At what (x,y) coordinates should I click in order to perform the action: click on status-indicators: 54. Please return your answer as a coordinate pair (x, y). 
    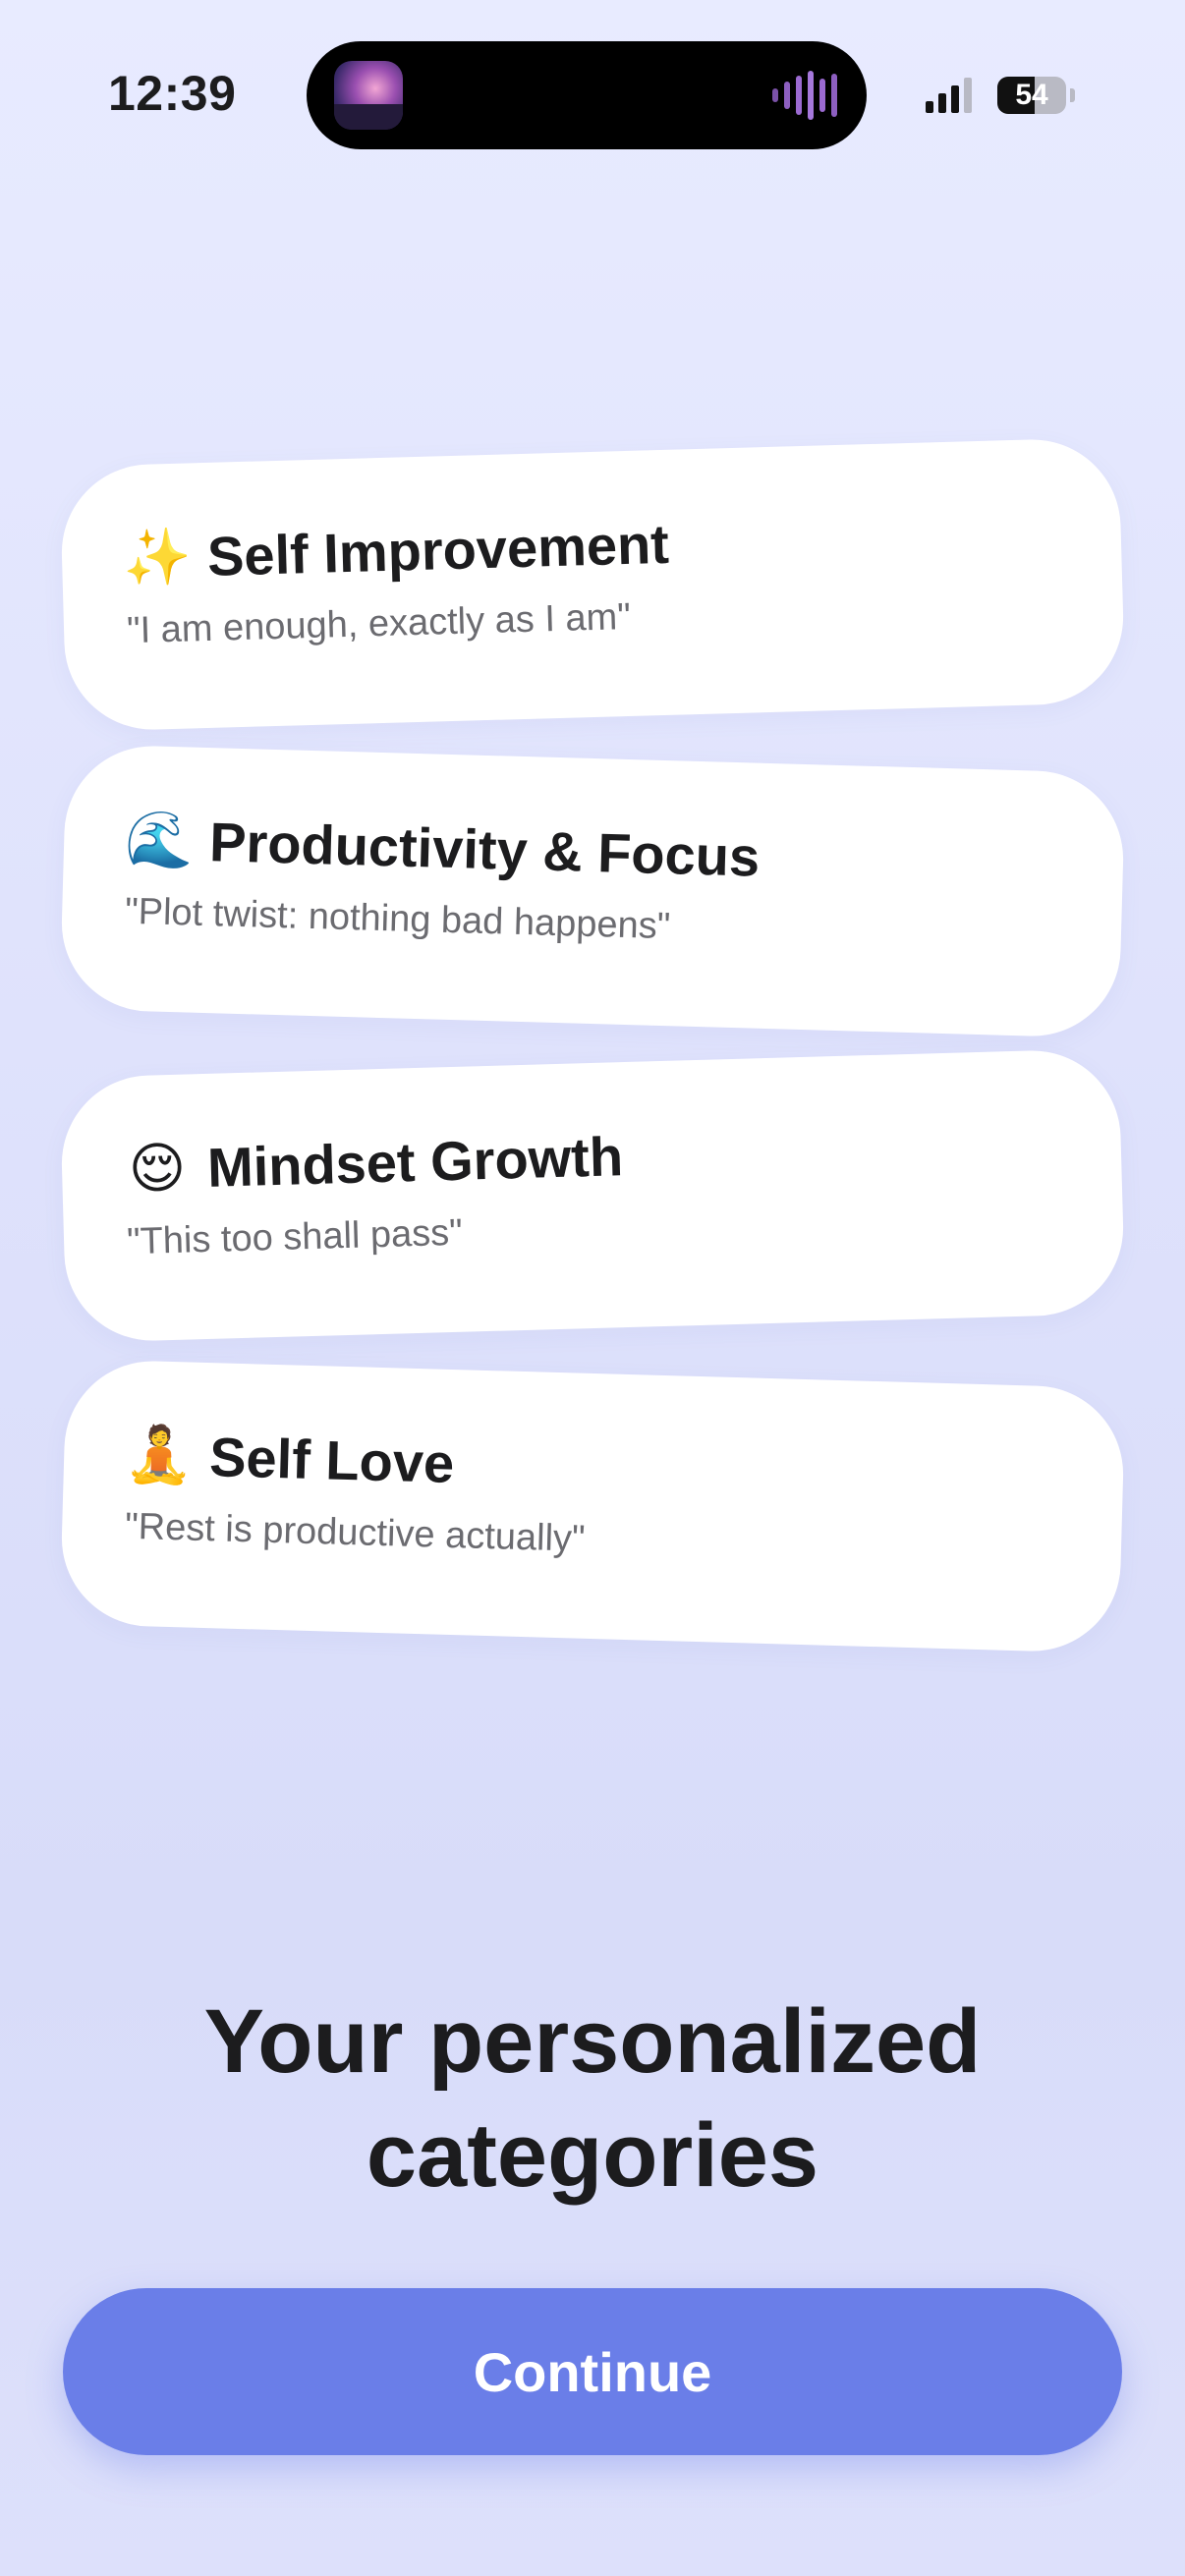
    Looking at the image, I should click on (1001, 95).